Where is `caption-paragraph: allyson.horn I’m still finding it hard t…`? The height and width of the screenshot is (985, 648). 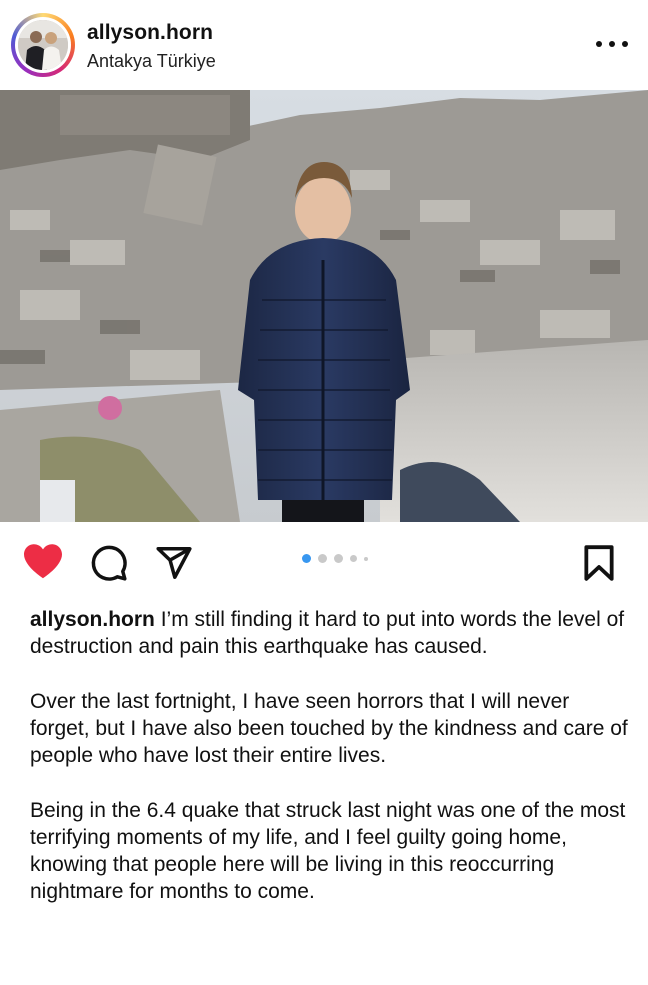 caption-paragraph: allyson.horn I’m still finding it hard t… is located at coordinates (330, 633).